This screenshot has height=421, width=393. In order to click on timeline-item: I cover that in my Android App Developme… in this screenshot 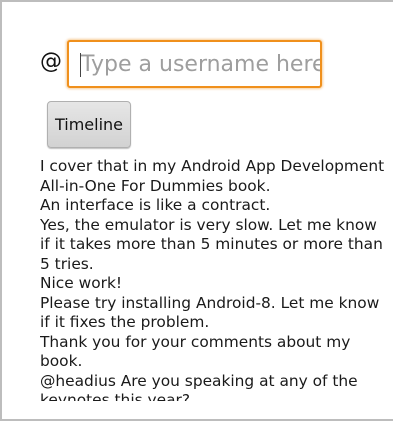, I will do `click(212, 176)`.